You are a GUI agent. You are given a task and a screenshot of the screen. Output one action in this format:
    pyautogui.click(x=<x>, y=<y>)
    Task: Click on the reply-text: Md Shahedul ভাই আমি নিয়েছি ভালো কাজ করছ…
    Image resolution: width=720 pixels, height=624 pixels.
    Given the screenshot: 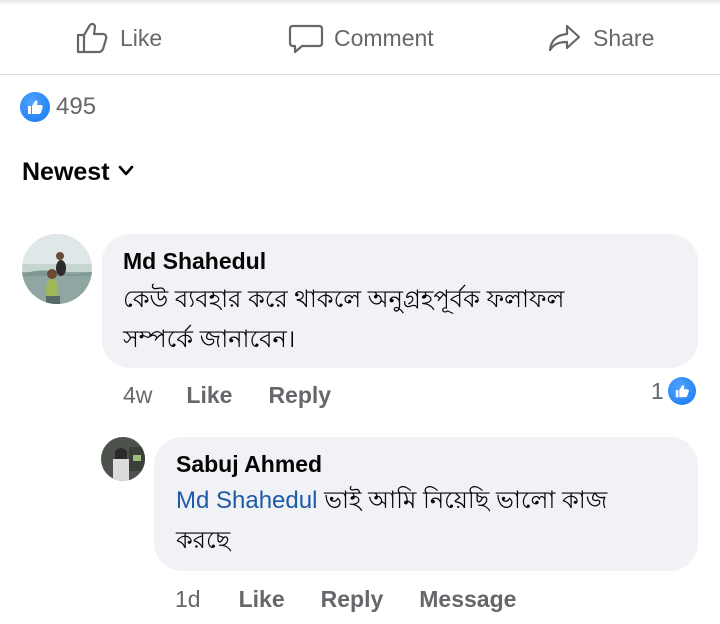 What is the action you would take?
    pyautogui.click(x=431, y=521)
    